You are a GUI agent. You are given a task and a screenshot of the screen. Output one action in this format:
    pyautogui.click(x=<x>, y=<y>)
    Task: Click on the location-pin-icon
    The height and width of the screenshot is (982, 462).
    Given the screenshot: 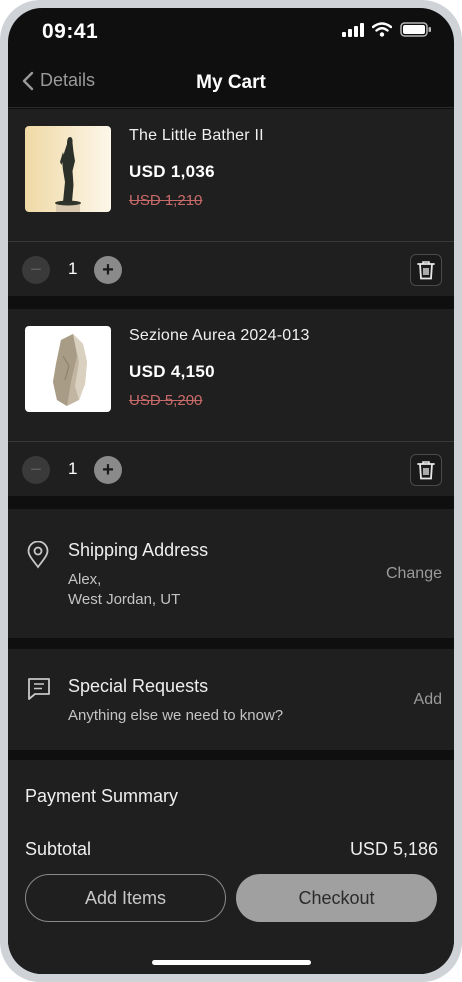 What is the action you would take?
    pyautogui.click(x=38, y=555)
    